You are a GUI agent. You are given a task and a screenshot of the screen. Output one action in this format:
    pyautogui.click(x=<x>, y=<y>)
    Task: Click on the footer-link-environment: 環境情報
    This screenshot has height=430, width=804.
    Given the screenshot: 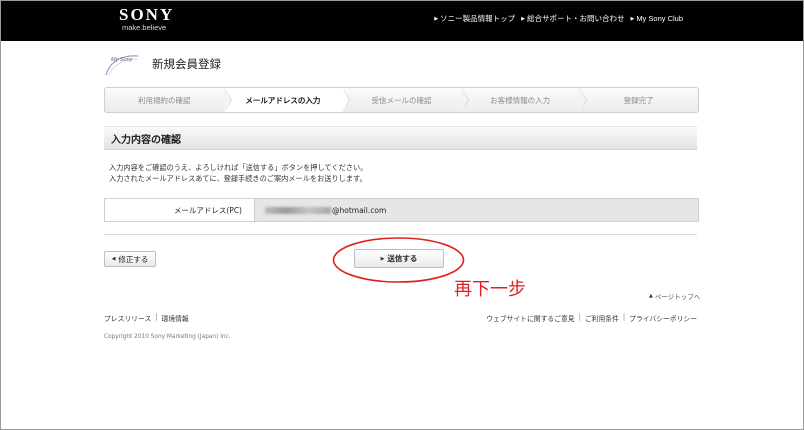 What is the action you would take?
    pyautogui.click(x=175, y=318)
    